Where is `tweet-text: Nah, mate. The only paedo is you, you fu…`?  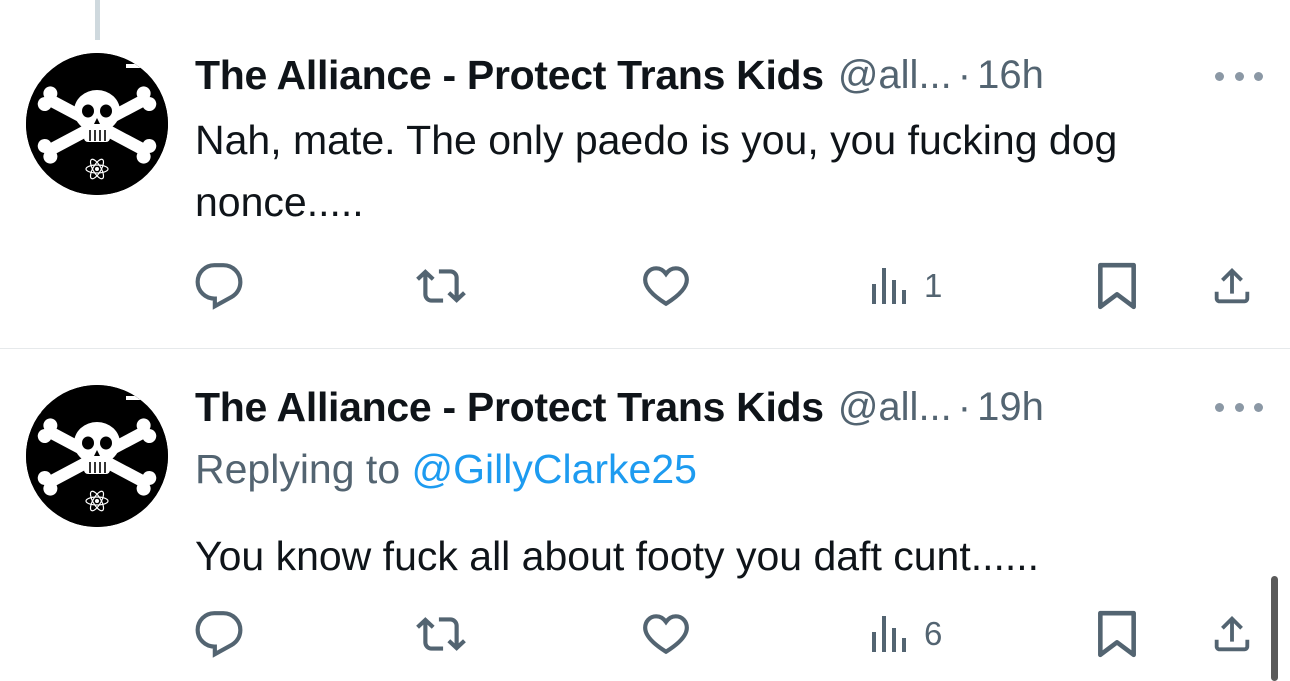 tweet-text: Nah, mate. The only paedo is you, you fu… is located at coordinates (656, 171).